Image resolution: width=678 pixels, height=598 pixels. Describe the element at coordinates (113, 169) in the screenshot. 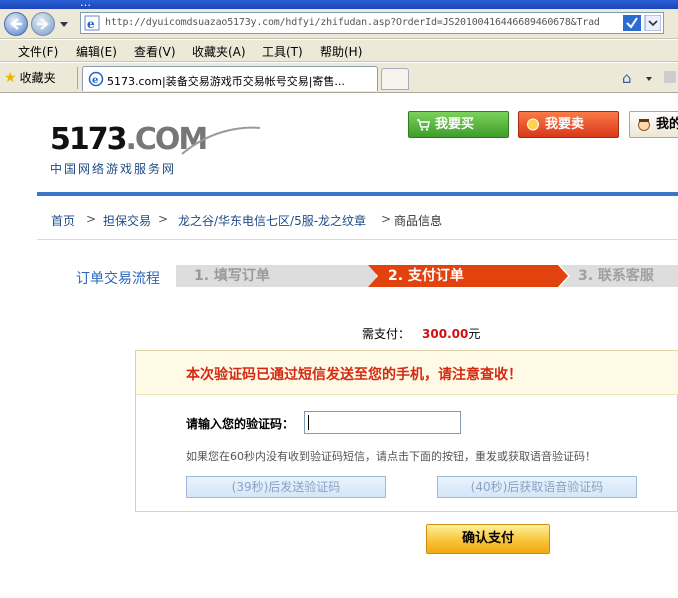

I see `logo-tagline: 中国网络游戏服务网` at that location.